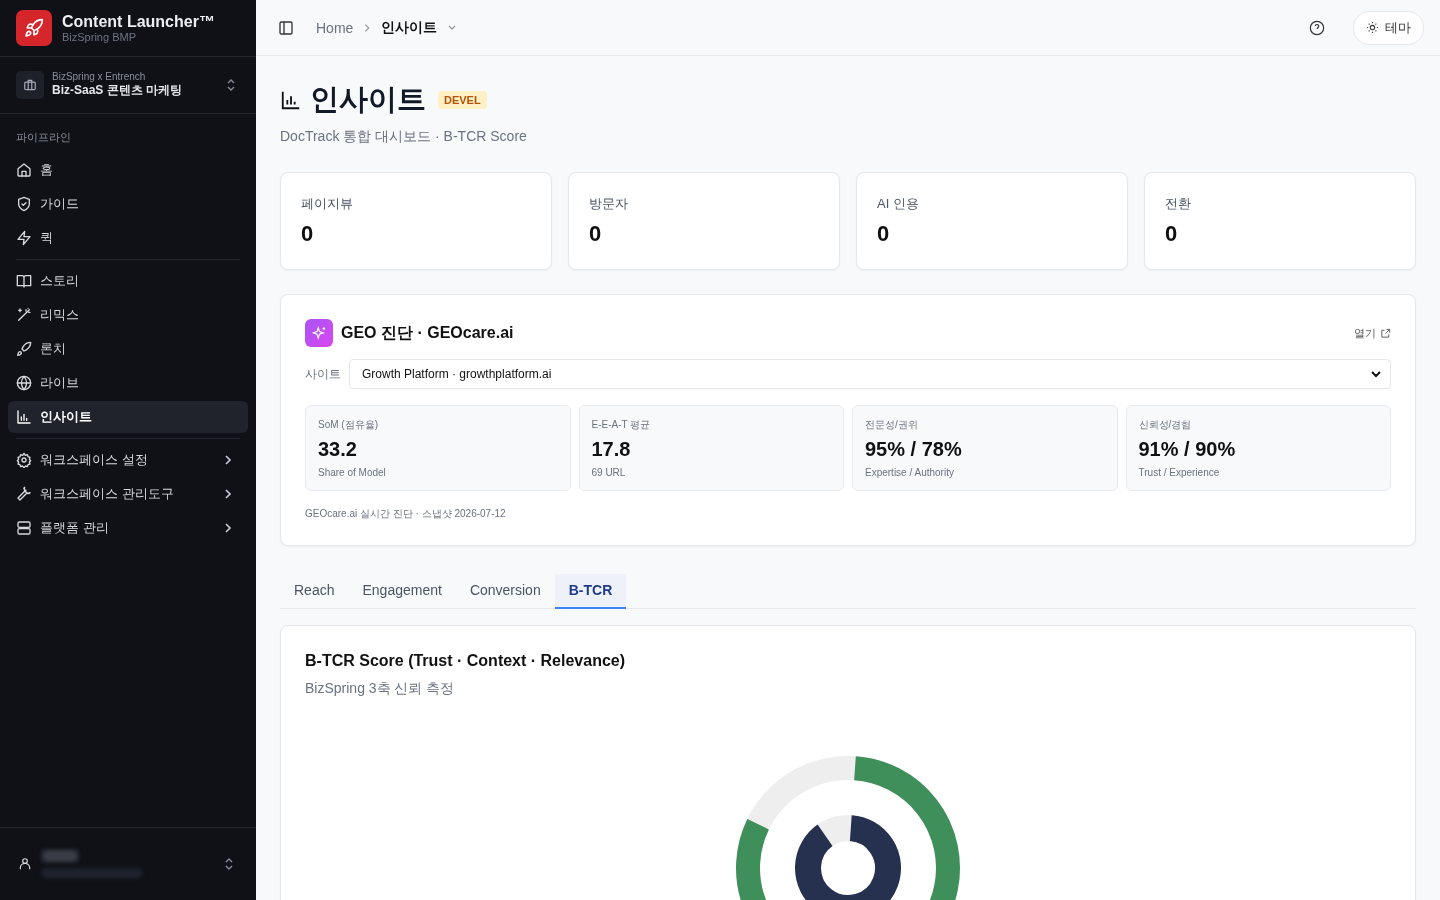  What do you see at coordinates (30, 85) in the screenshot?
I see `briefcase-icon` at bounding box center [30, 85].